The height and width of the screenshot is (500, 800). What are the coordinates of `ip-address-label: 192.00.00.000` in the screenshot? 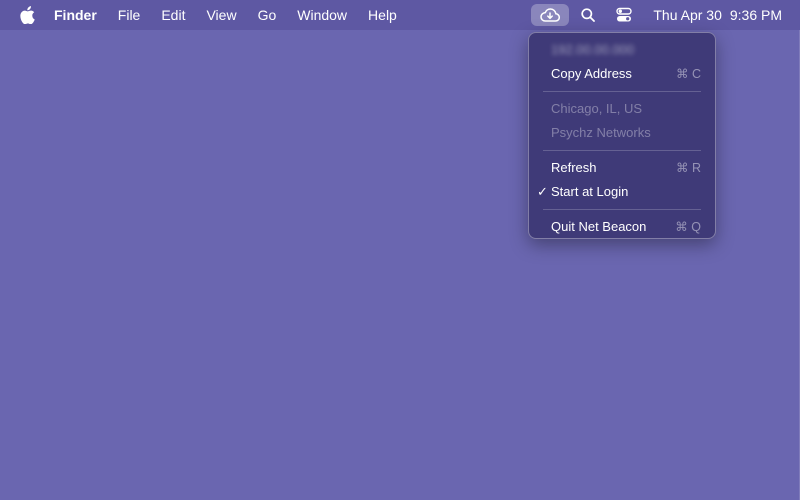 It's located at (593, 49).